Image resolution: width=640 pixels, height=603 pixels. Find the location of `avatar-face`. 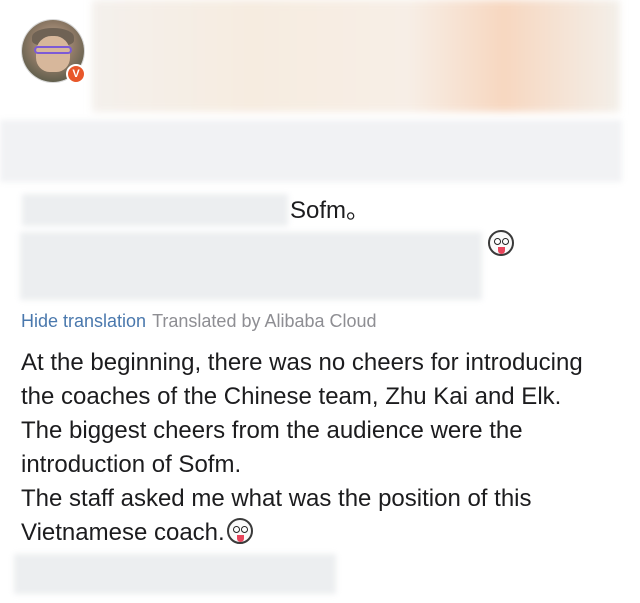

avatar-face is located at coordinates (53, 54).